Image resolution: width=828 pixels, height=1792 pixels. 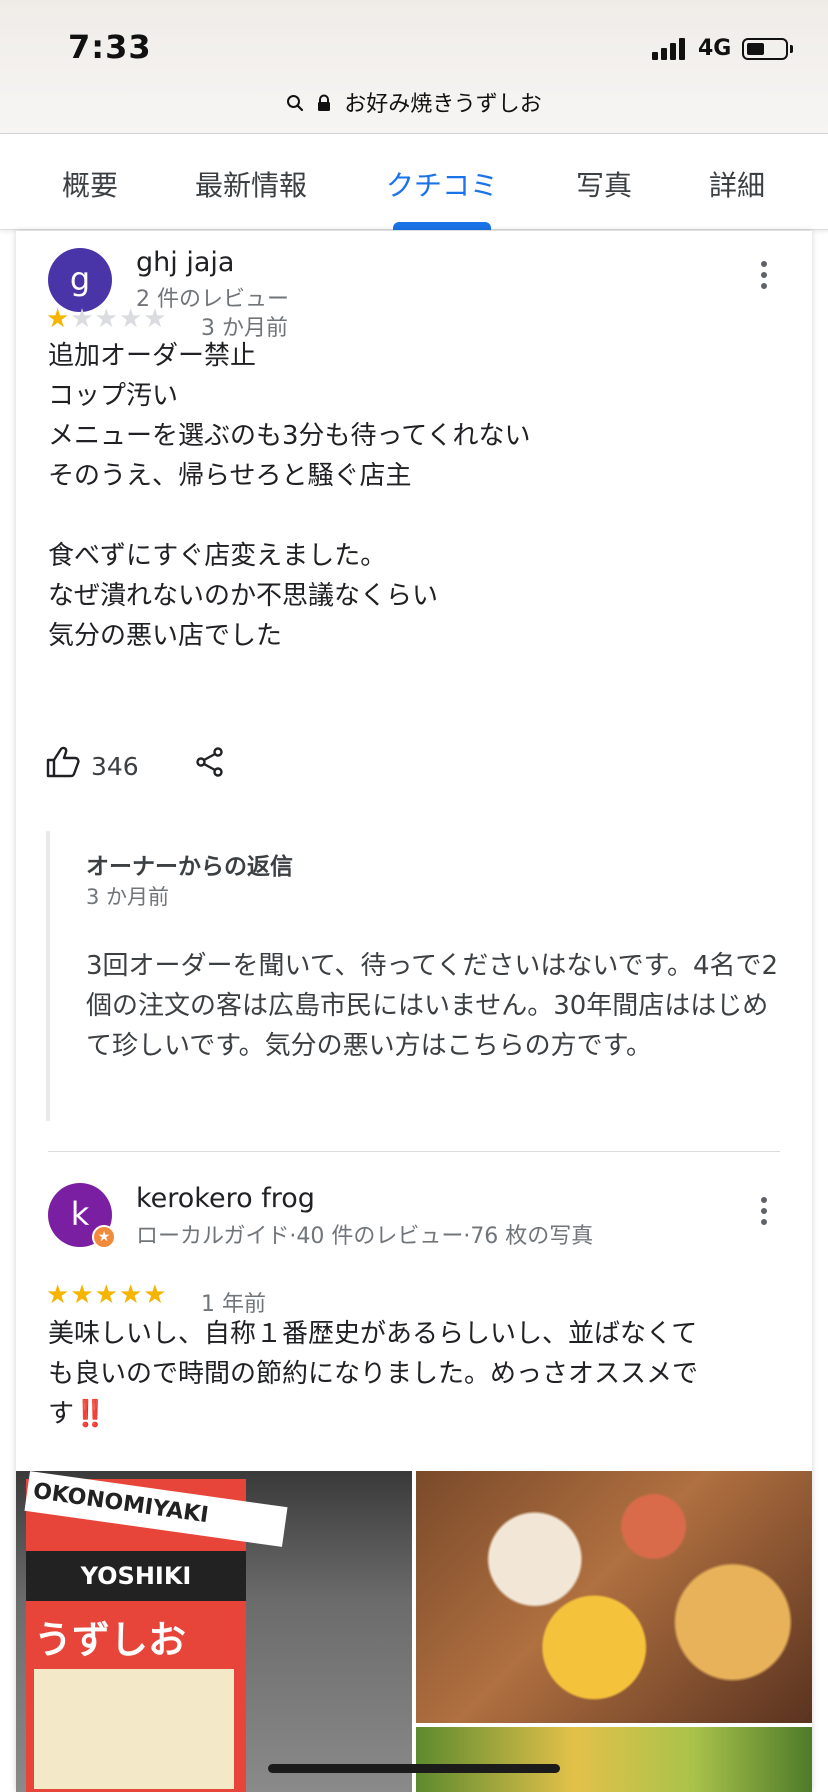 What do you see at coordinates (134, 1729) in the screenshot?
I see `sign-menu-board` at bounding box center [134, 1729].